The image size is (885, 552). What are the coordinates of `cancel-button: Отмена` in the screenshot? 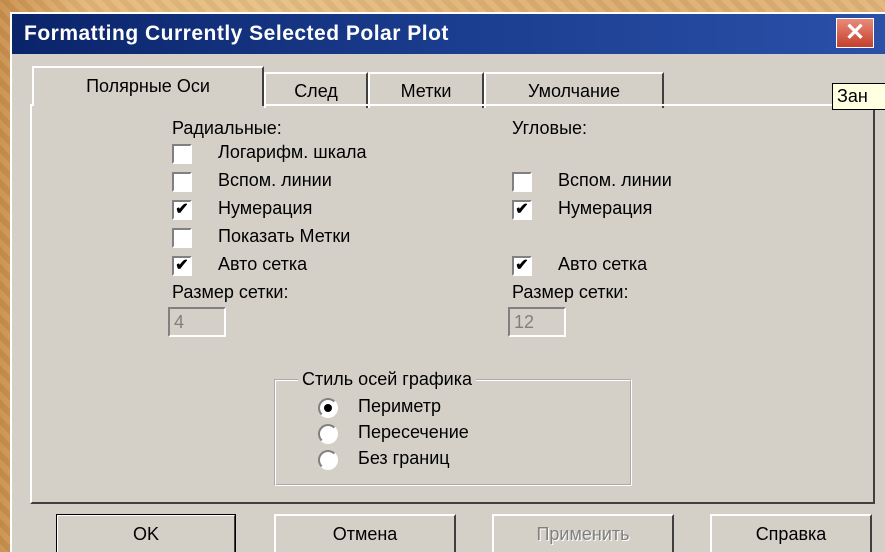 It's located at (365, 533).